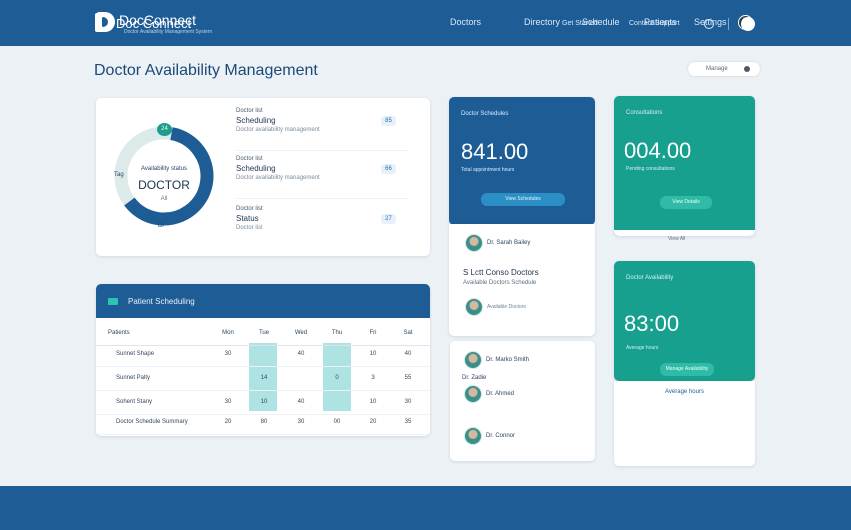 This screenshot has width=851, height=530. What do you see at coordinates (133, 378) in the screenshot?
I see `row-name: Sunnet Palty` at bounding box center [133, 378].